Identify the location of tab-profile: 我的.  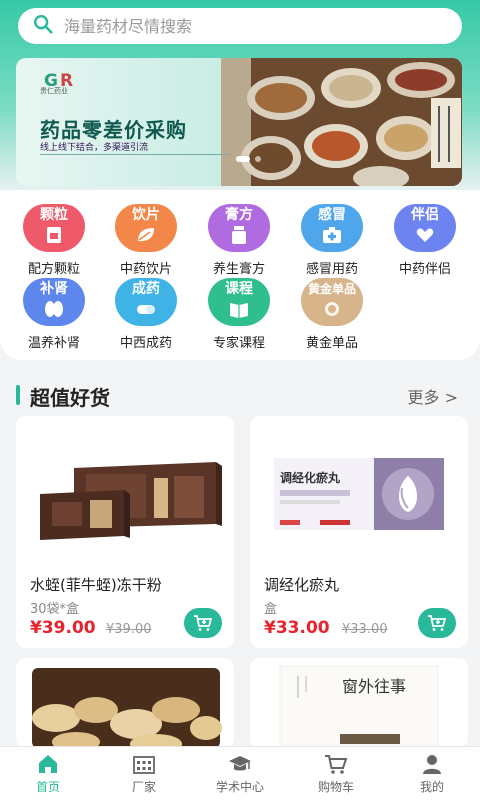
(432, 773).